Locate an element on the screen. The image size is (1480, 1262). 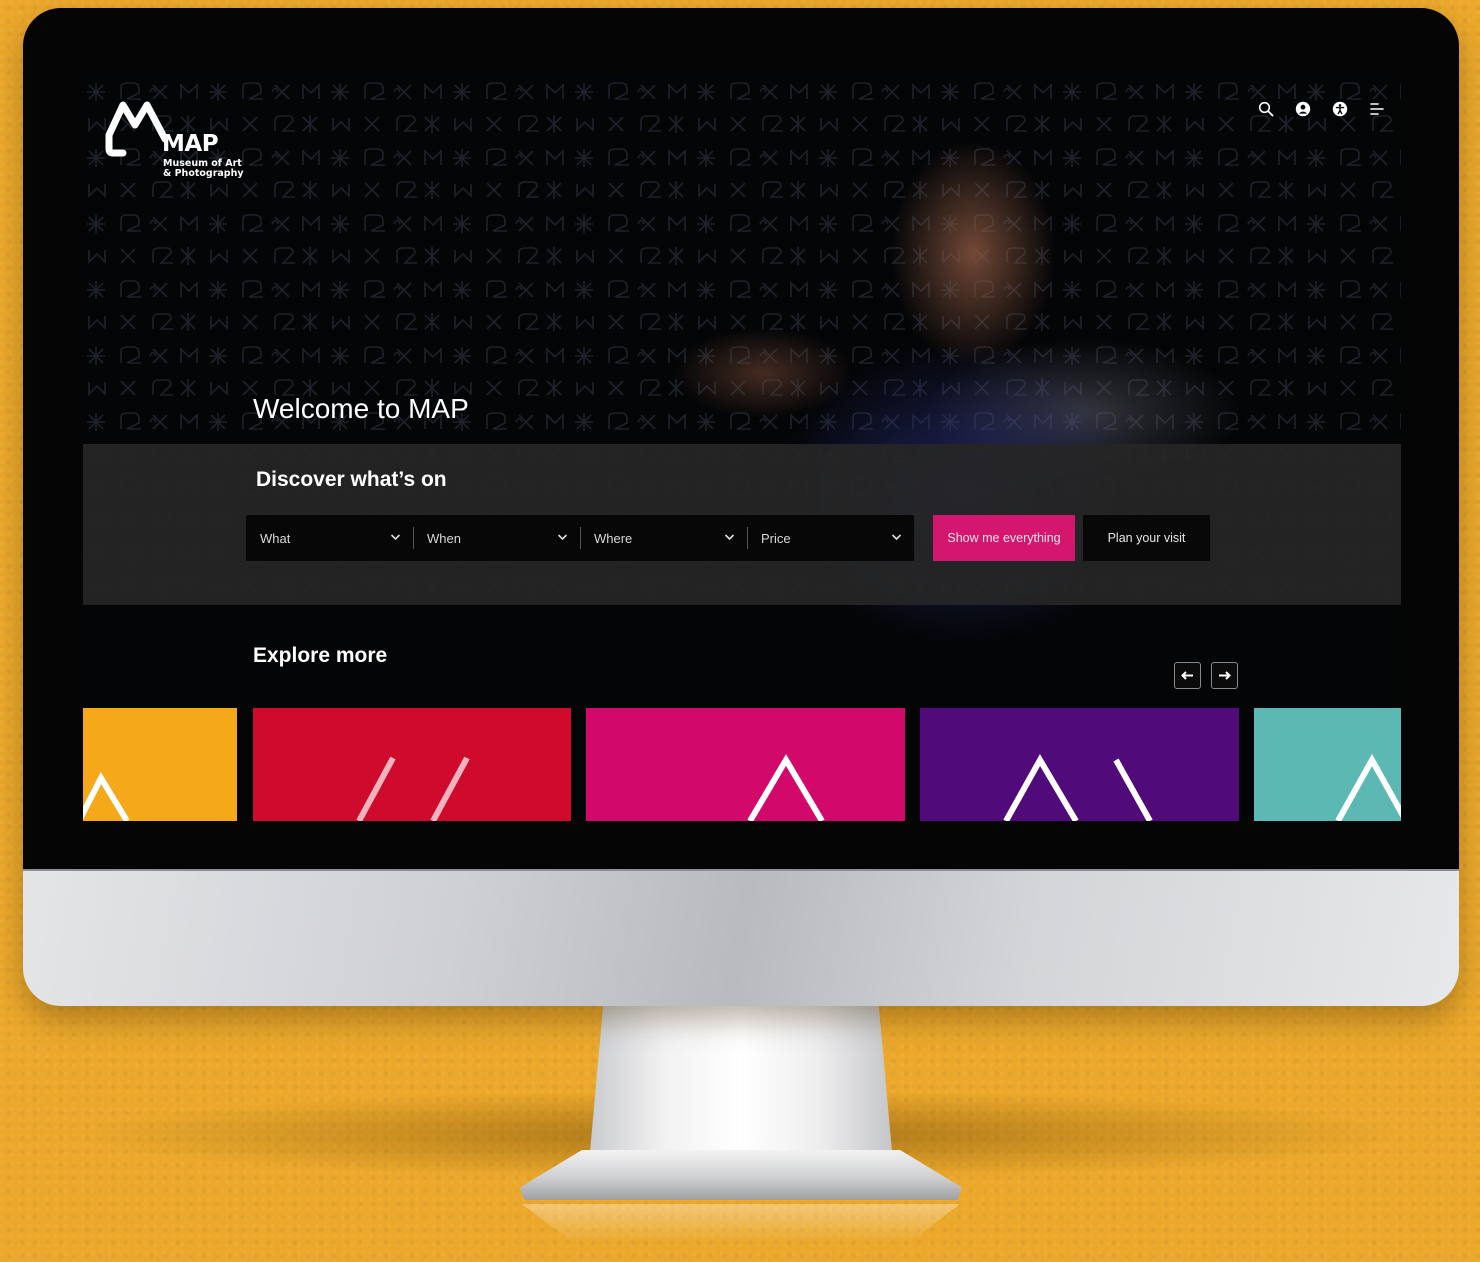
accessibility-icon is located at coordinates (1339, 108).